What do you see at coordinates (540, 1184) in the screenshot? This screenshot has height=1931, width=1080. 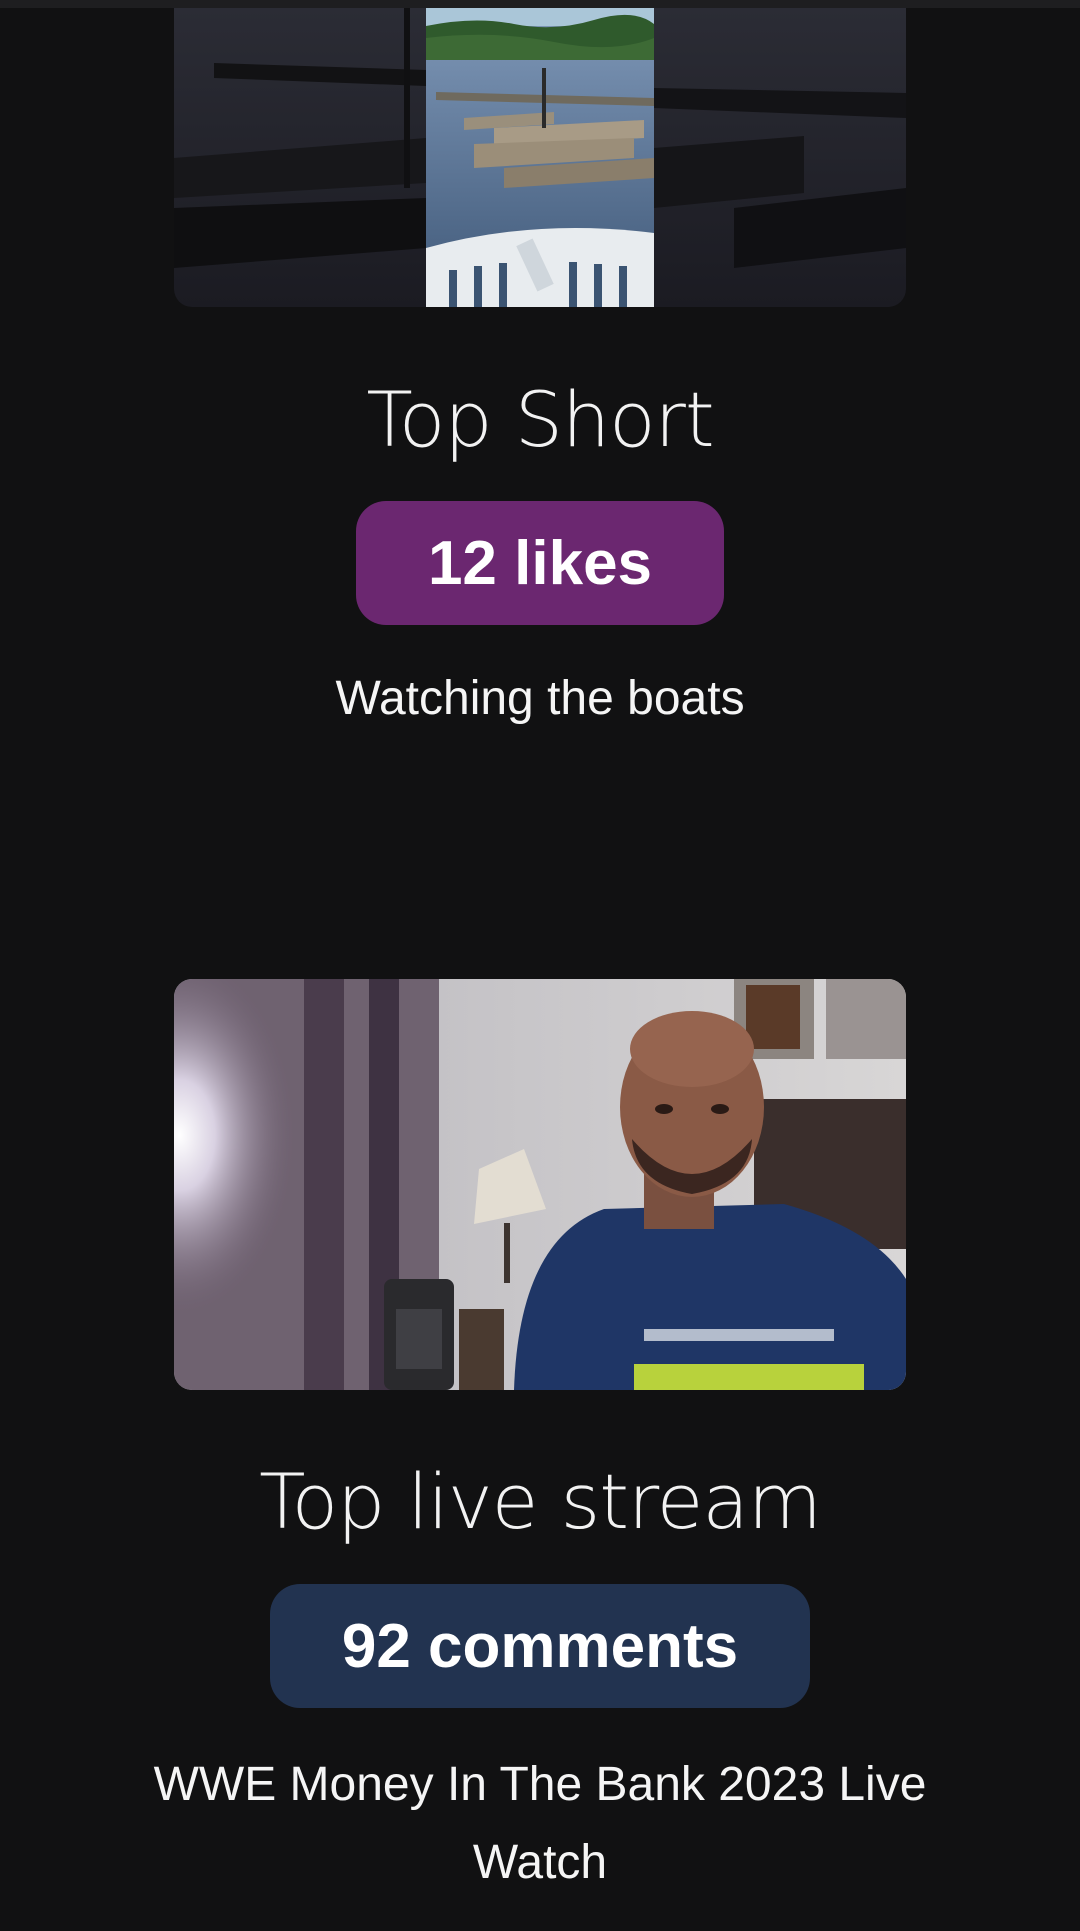 I see `top-live-stream-thumbnail` at bounding box center [540, 1184].